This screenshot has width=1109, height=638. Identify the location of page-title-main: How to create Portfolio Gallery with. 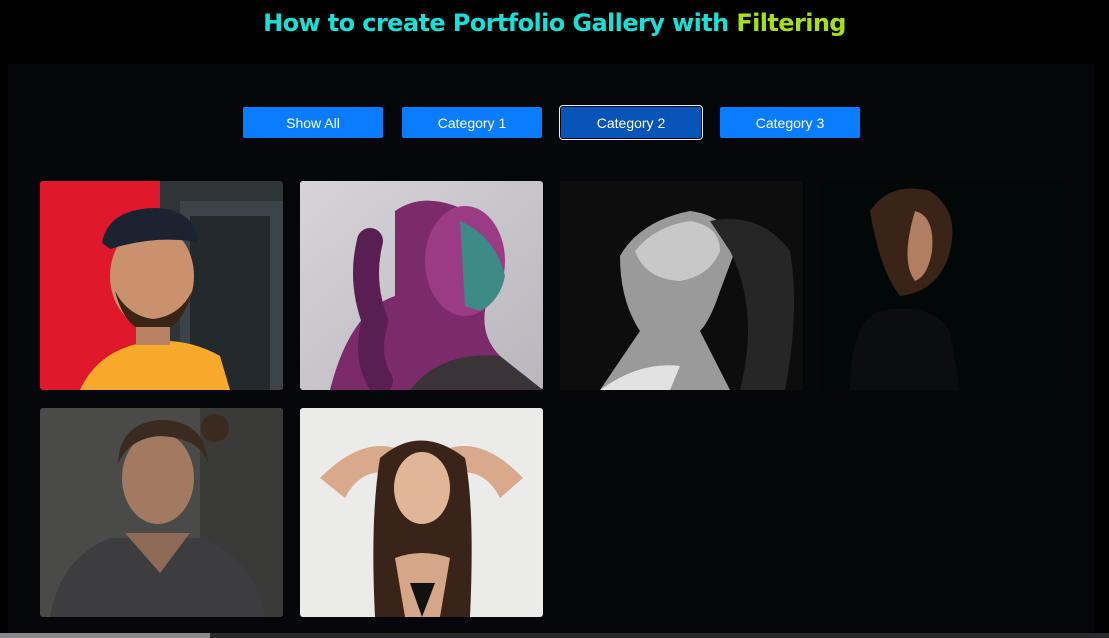
(496, 23).